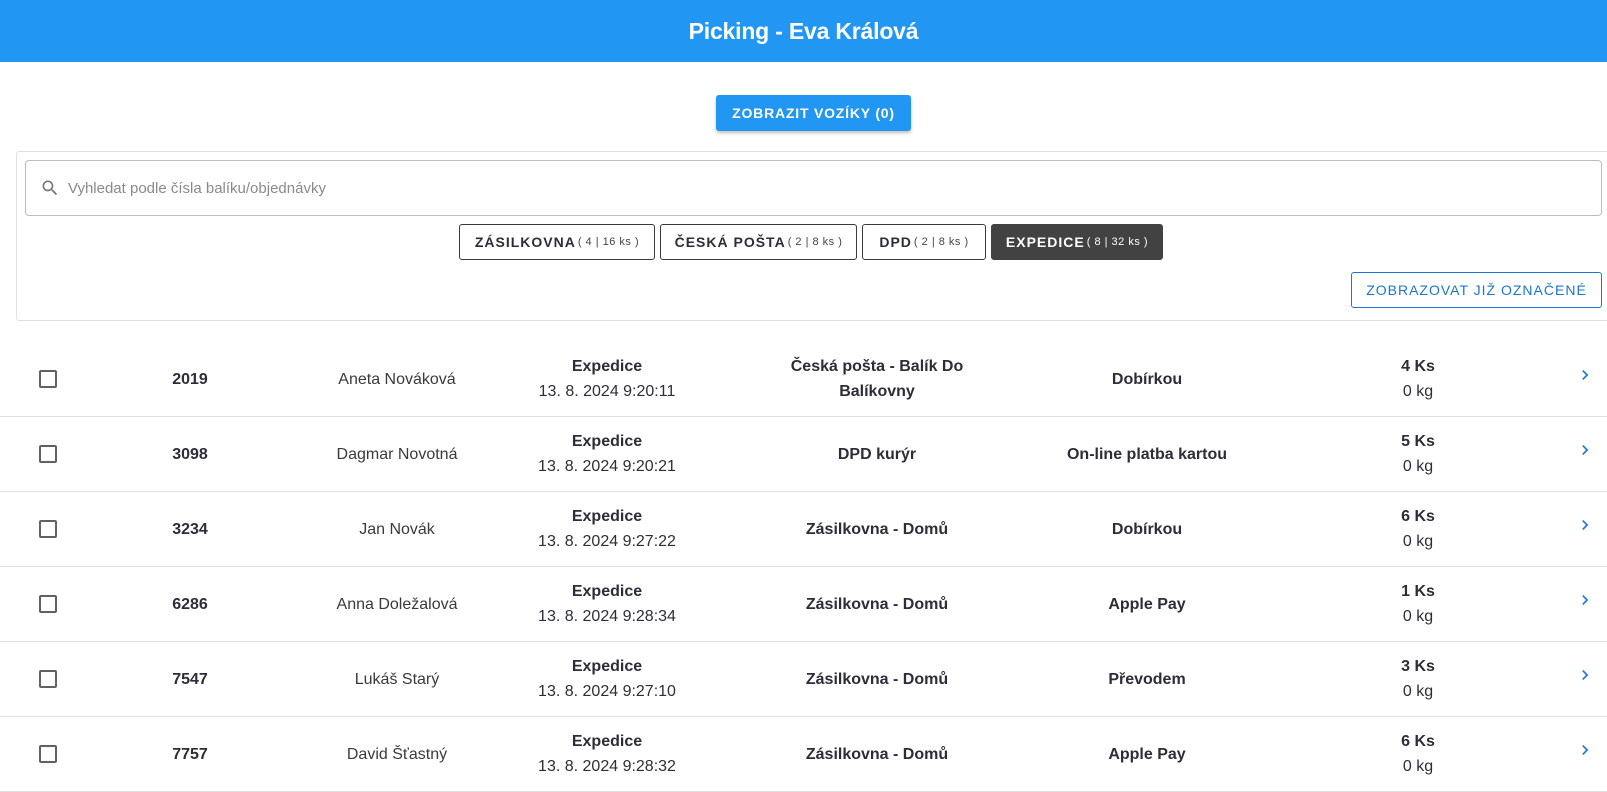 Image resolution: width=1607 pixels, height=792 pixels. I want to click on page-title: Picking - Eva Králová, so click(803, 30).